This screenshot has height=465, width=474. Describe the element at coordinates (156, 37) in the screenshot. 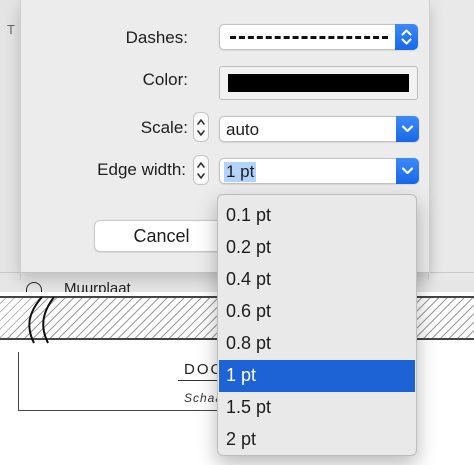

I see `dashes-label: Dashes:` at that location.